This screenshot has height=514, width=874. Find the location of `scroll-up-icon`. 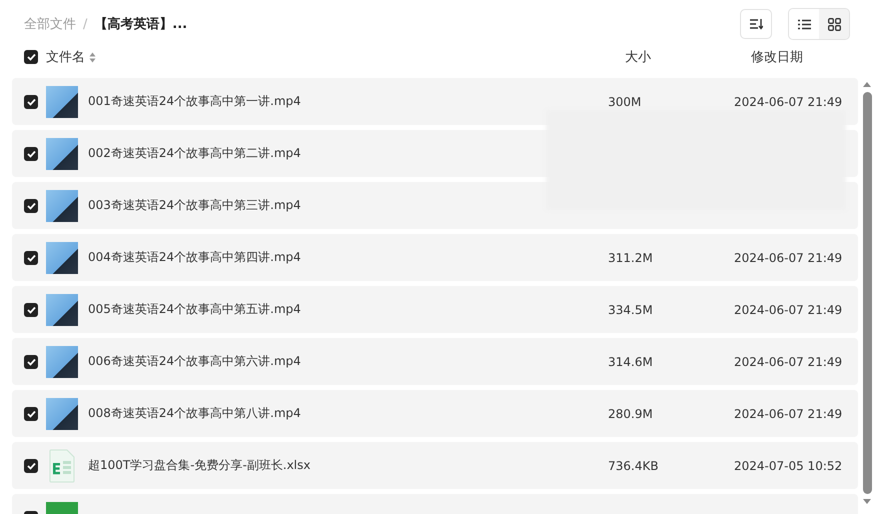

scroll-up-icon is located at coordinates (867, 84).